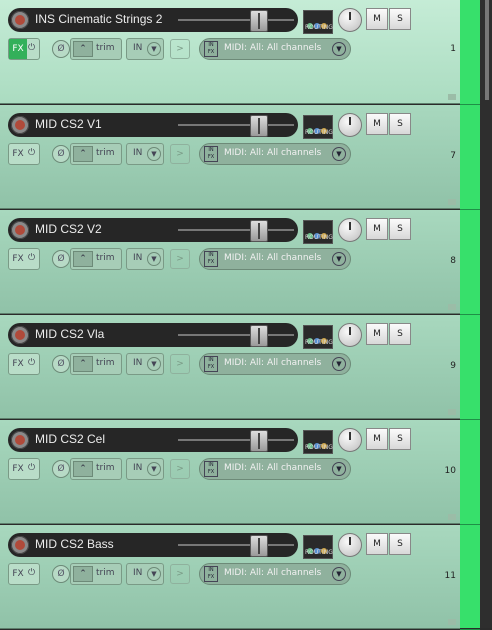  Describe the element at coordinates (153, 230) in the screenshot. I see `track-name-bar: MID CS2 V2` at that location.